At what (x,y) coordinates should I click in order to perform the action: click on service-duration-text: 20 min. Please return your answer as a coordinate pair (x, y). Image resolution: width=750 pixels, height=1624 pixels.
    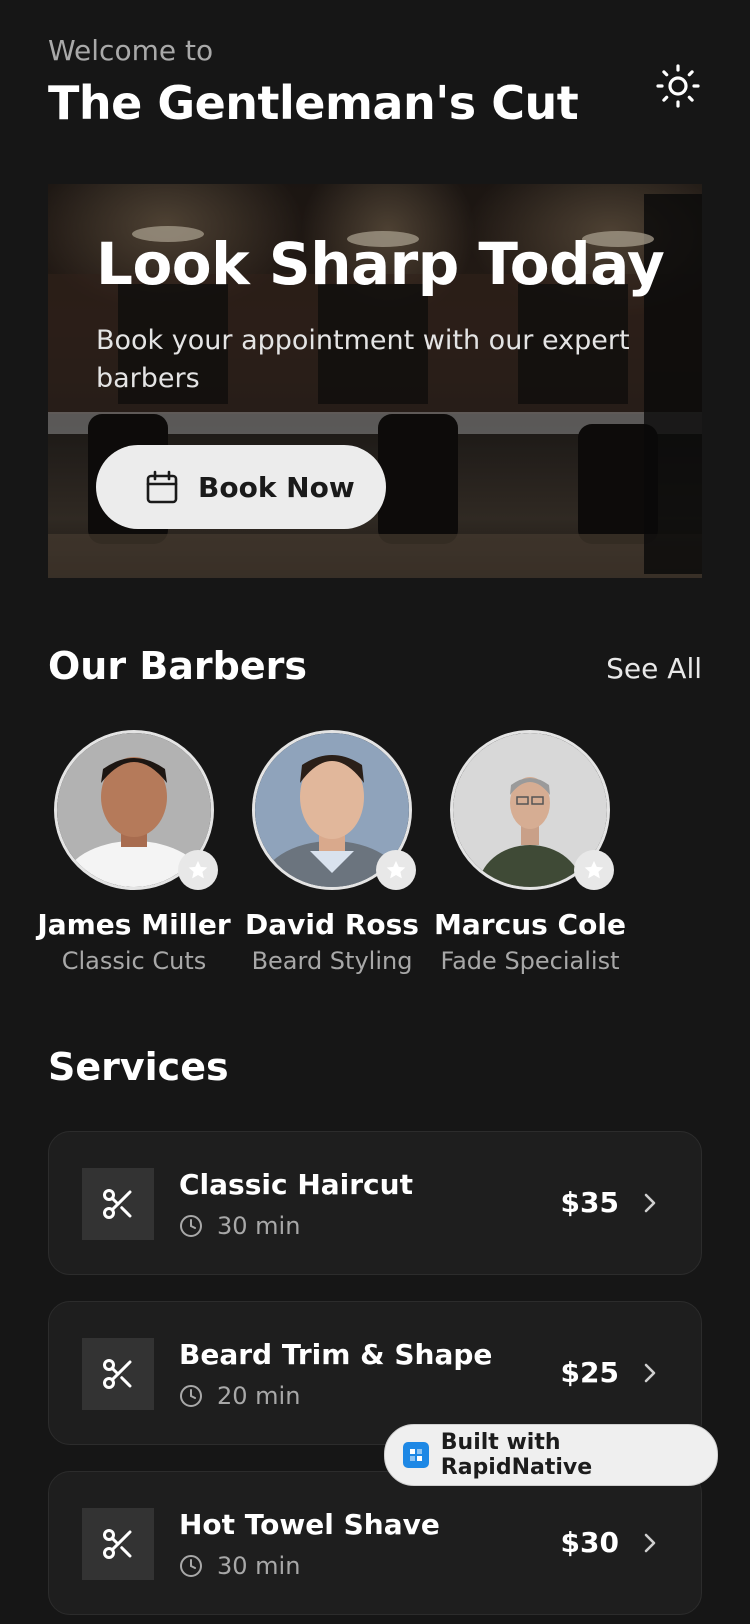
    Looking at the image, I should click on (259, 1396).